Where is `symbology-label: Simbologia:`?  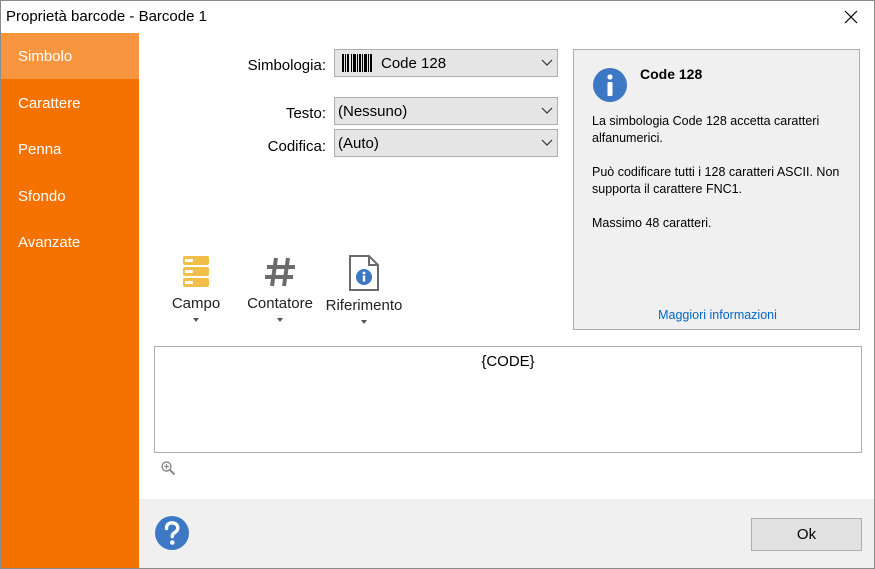
symbology-label: Simbologia: is located at coordinates (286, 65).